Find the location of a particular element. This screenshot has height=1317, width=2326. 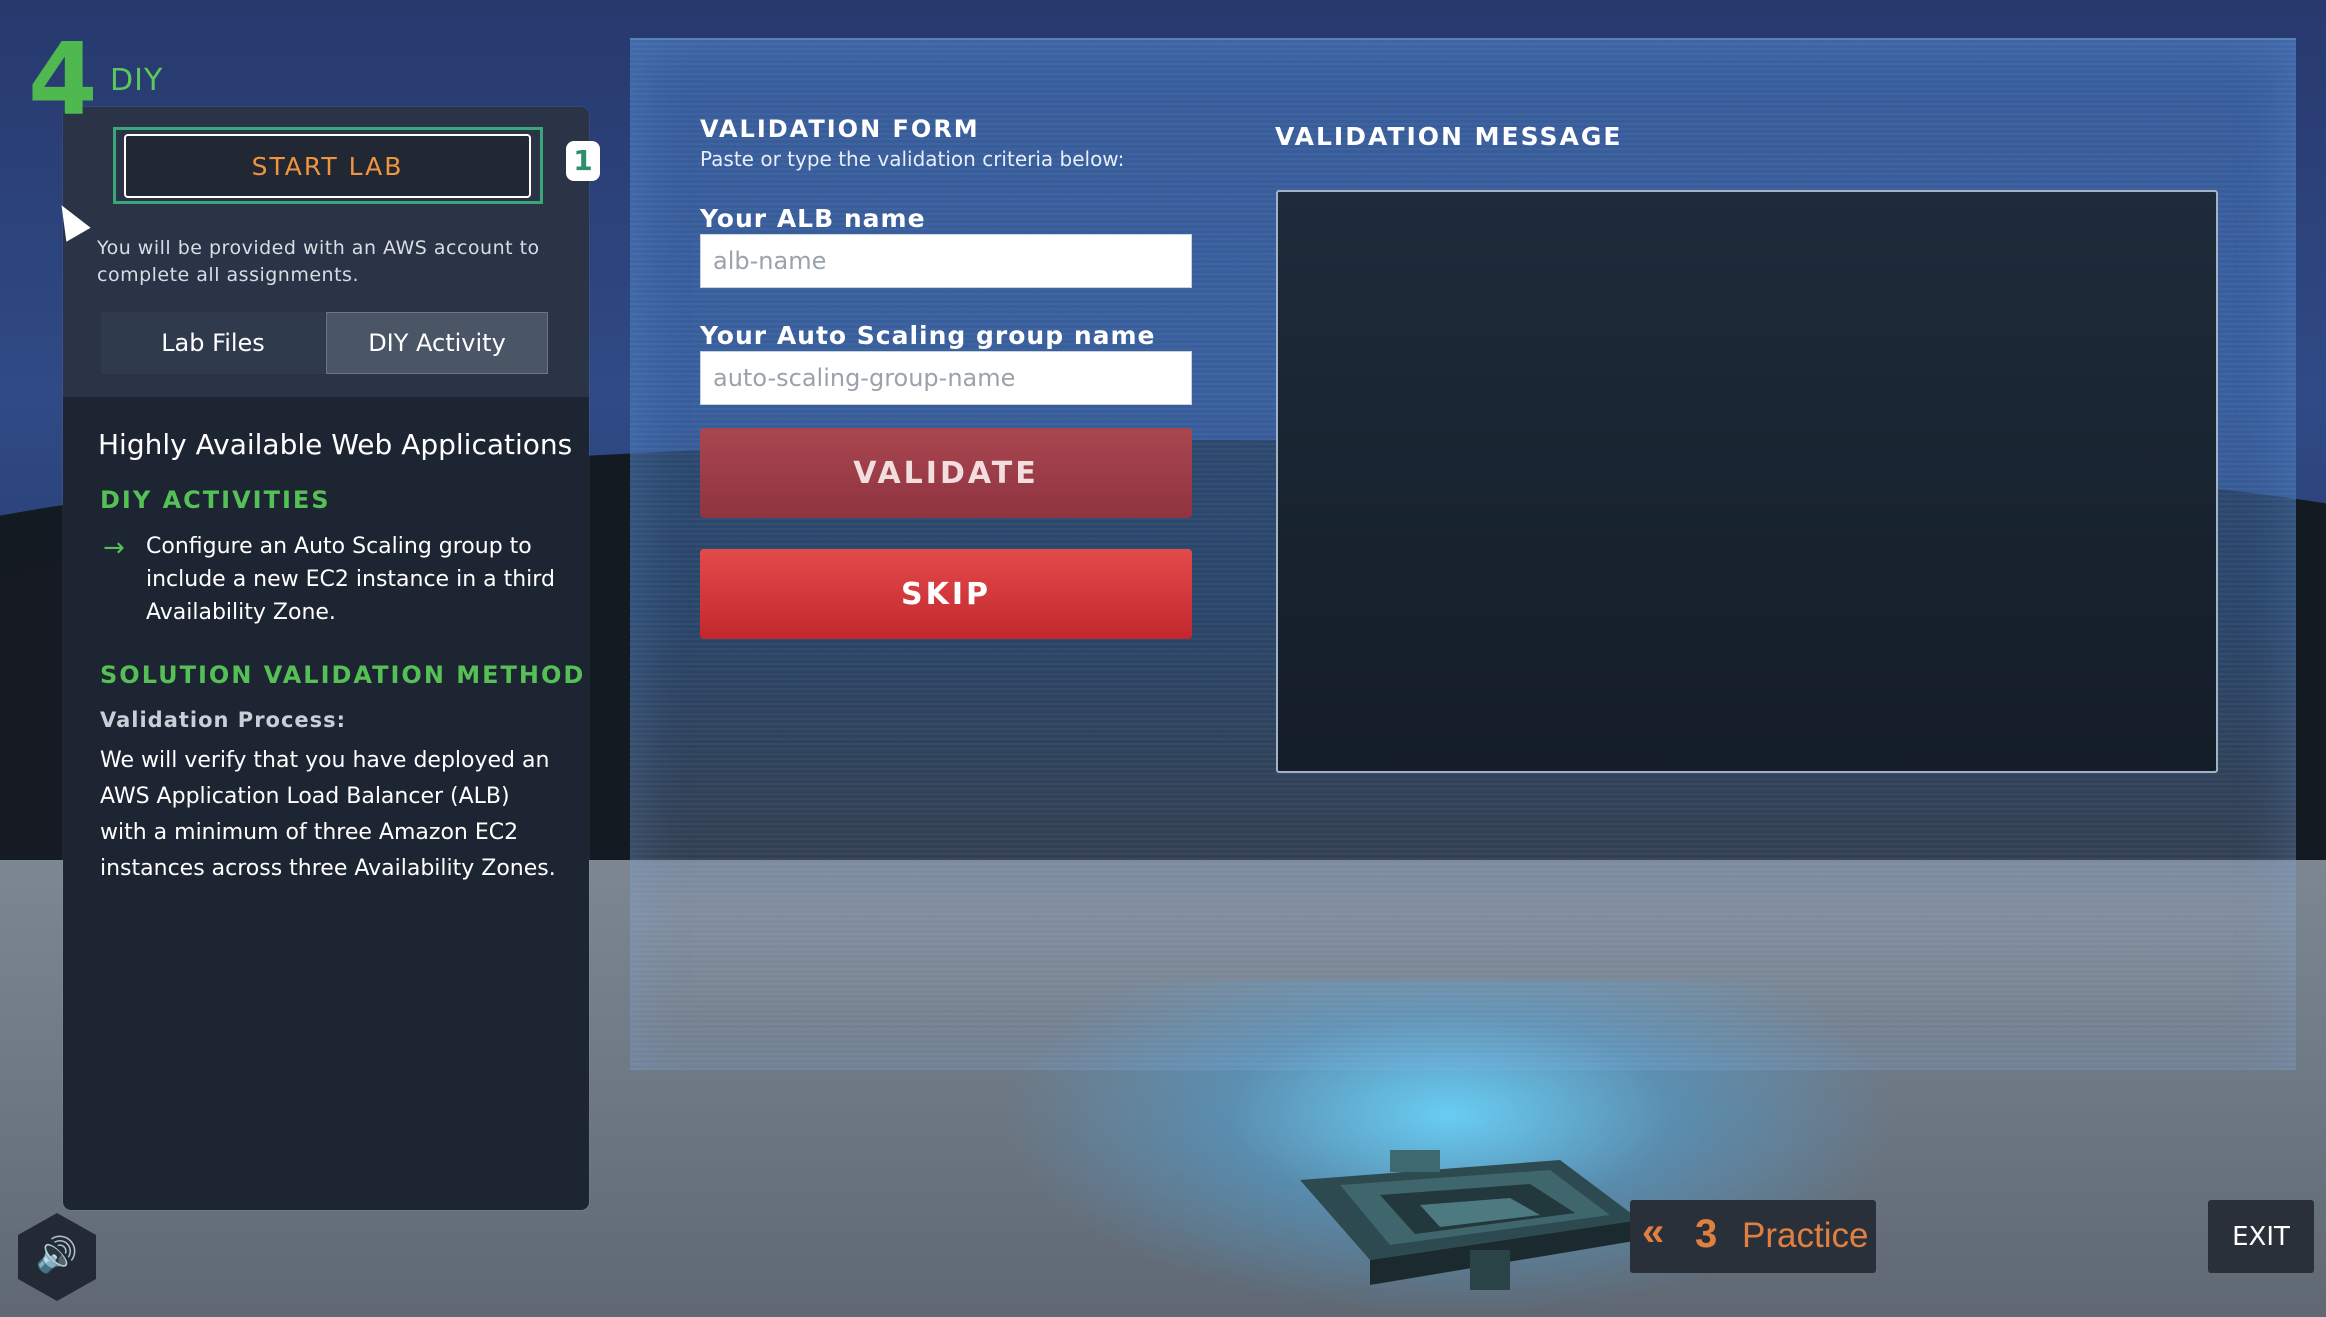

step-label: DIY is located at coordinates (137, 80).